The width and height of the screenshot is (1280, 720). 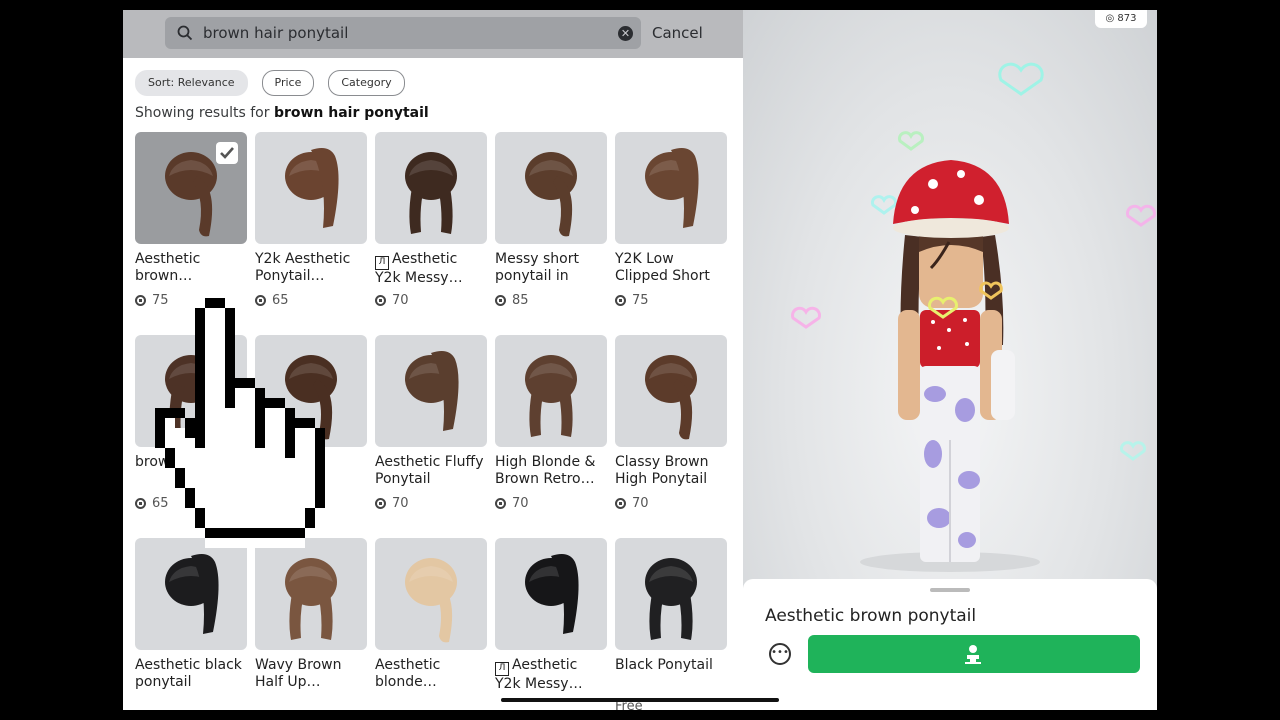 I want to click on avatar-figure, so click(x=950, y=366).